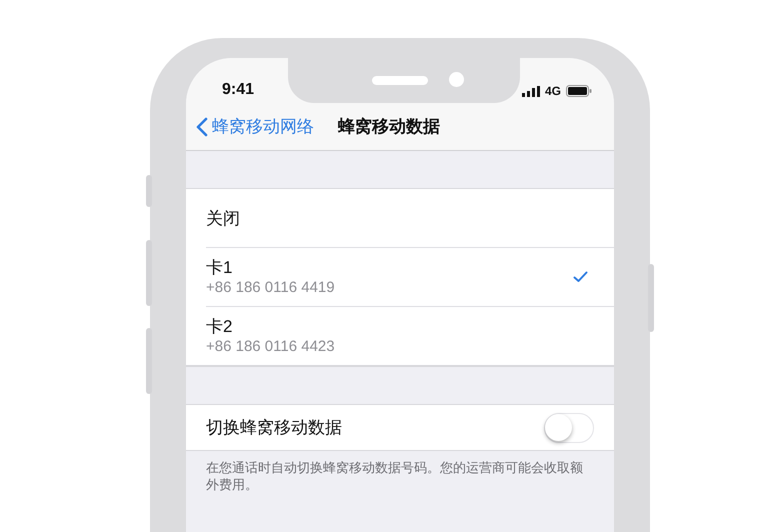  What do you see at coordinates (220, 326) in the screenshot?
I see `option-title: 卡2` at bounding box center [220, 326].